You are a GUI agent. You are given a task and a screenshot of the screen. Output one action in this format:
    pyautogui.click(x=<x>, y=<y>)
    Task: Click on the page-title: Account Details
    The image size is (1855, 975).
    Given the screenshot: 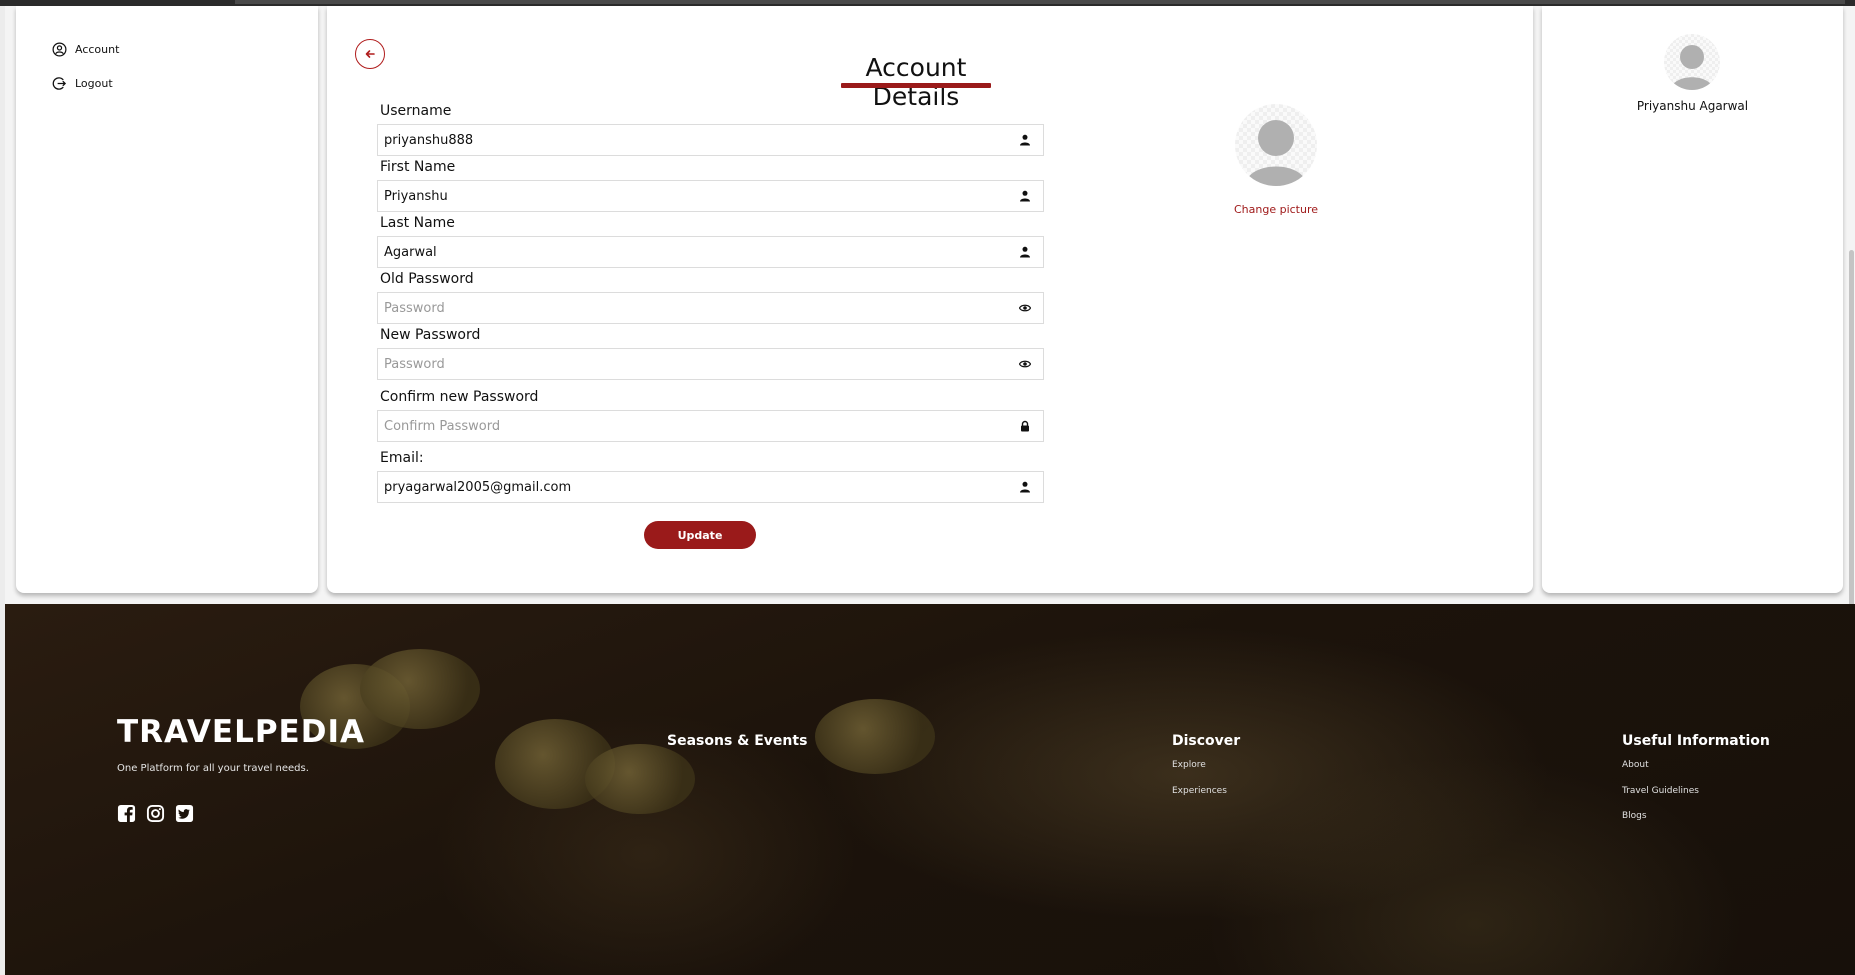 What is the action you would take?
    pyautogui.click(x=916, y=82)
    